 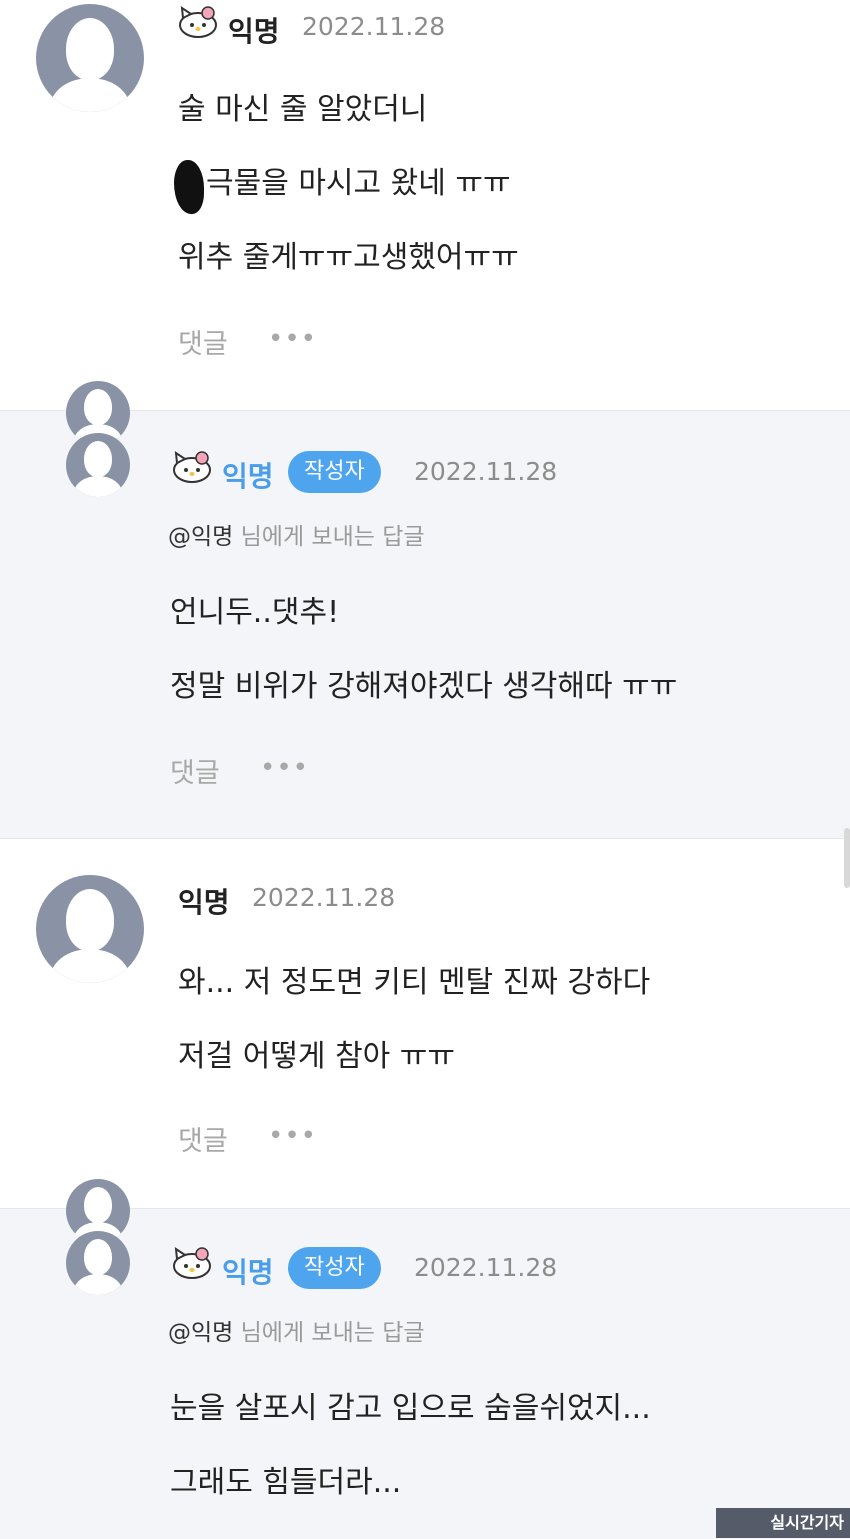 What do you see at coordinates (424, 686) in the screenshot?
I see `comment-line: 정말 비위가 강해져야겠다 생각해따 ㅠㅠ` at bounding box center [424, 686].